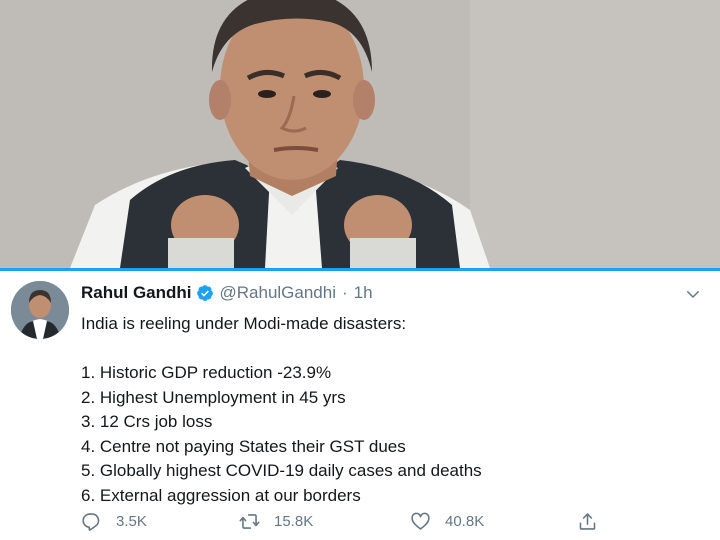 This screenshot has width=720, height=540. I want to click on tweet-list-item: 3. 12 Crs job loss, so click(147, 421).